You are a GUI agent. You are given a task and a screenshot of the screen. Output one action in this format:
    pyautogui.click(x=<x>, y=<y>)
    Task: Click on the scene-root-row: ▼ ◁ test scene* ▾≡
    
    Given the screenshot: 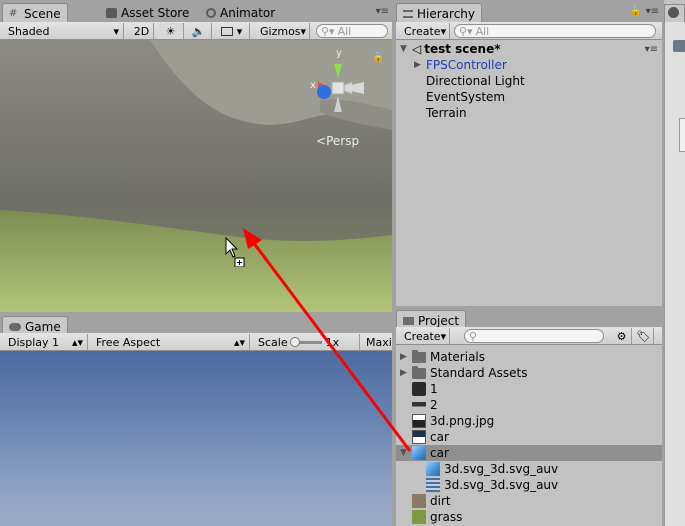 What is the action you would take?
    pyautogui.click(x=529, y=49)
    